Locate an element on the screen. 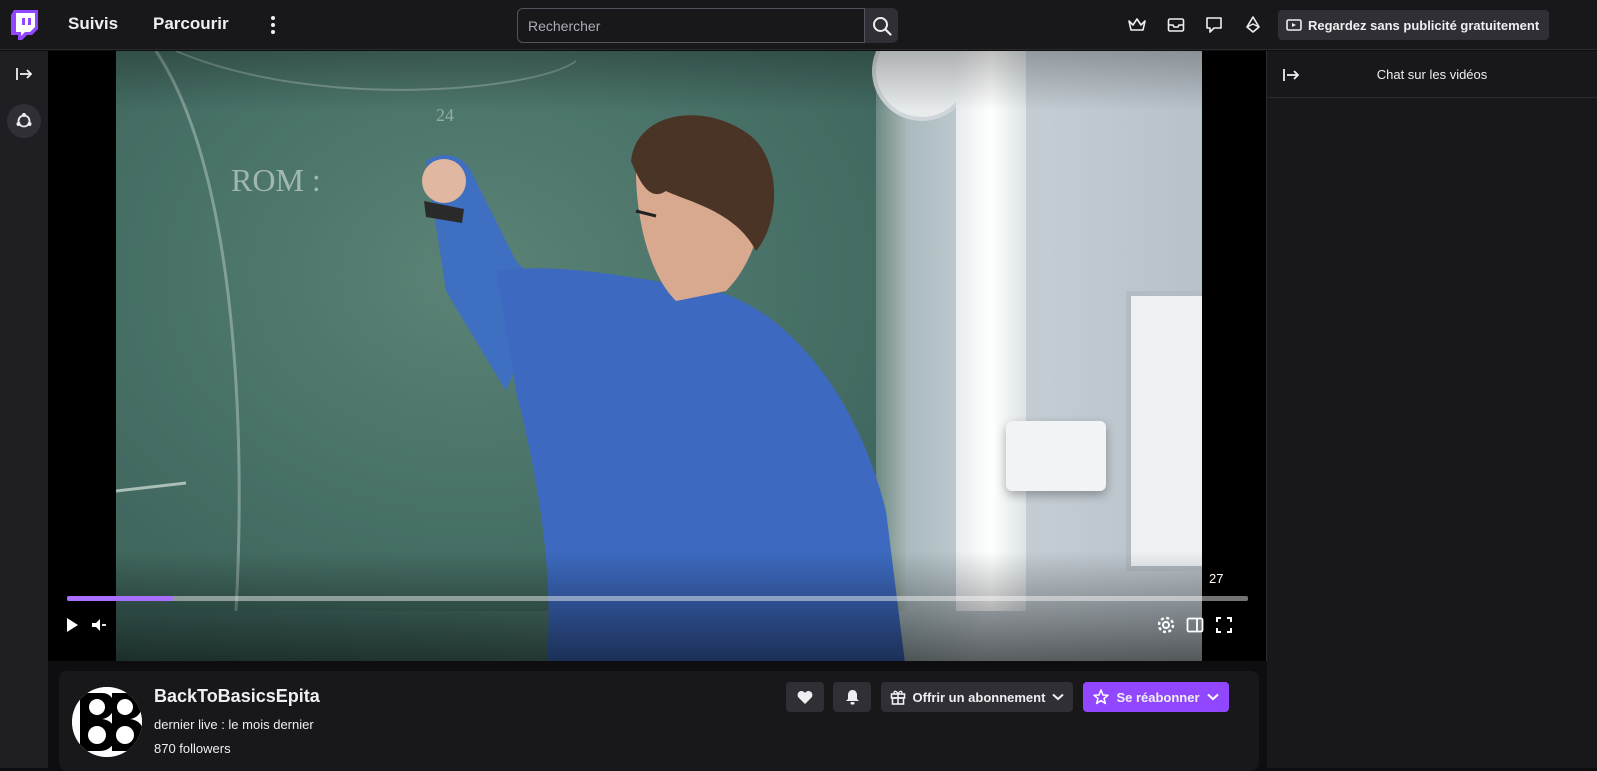  chat-title: Chat sur les vidéos is located at coordinates (1432, 74).